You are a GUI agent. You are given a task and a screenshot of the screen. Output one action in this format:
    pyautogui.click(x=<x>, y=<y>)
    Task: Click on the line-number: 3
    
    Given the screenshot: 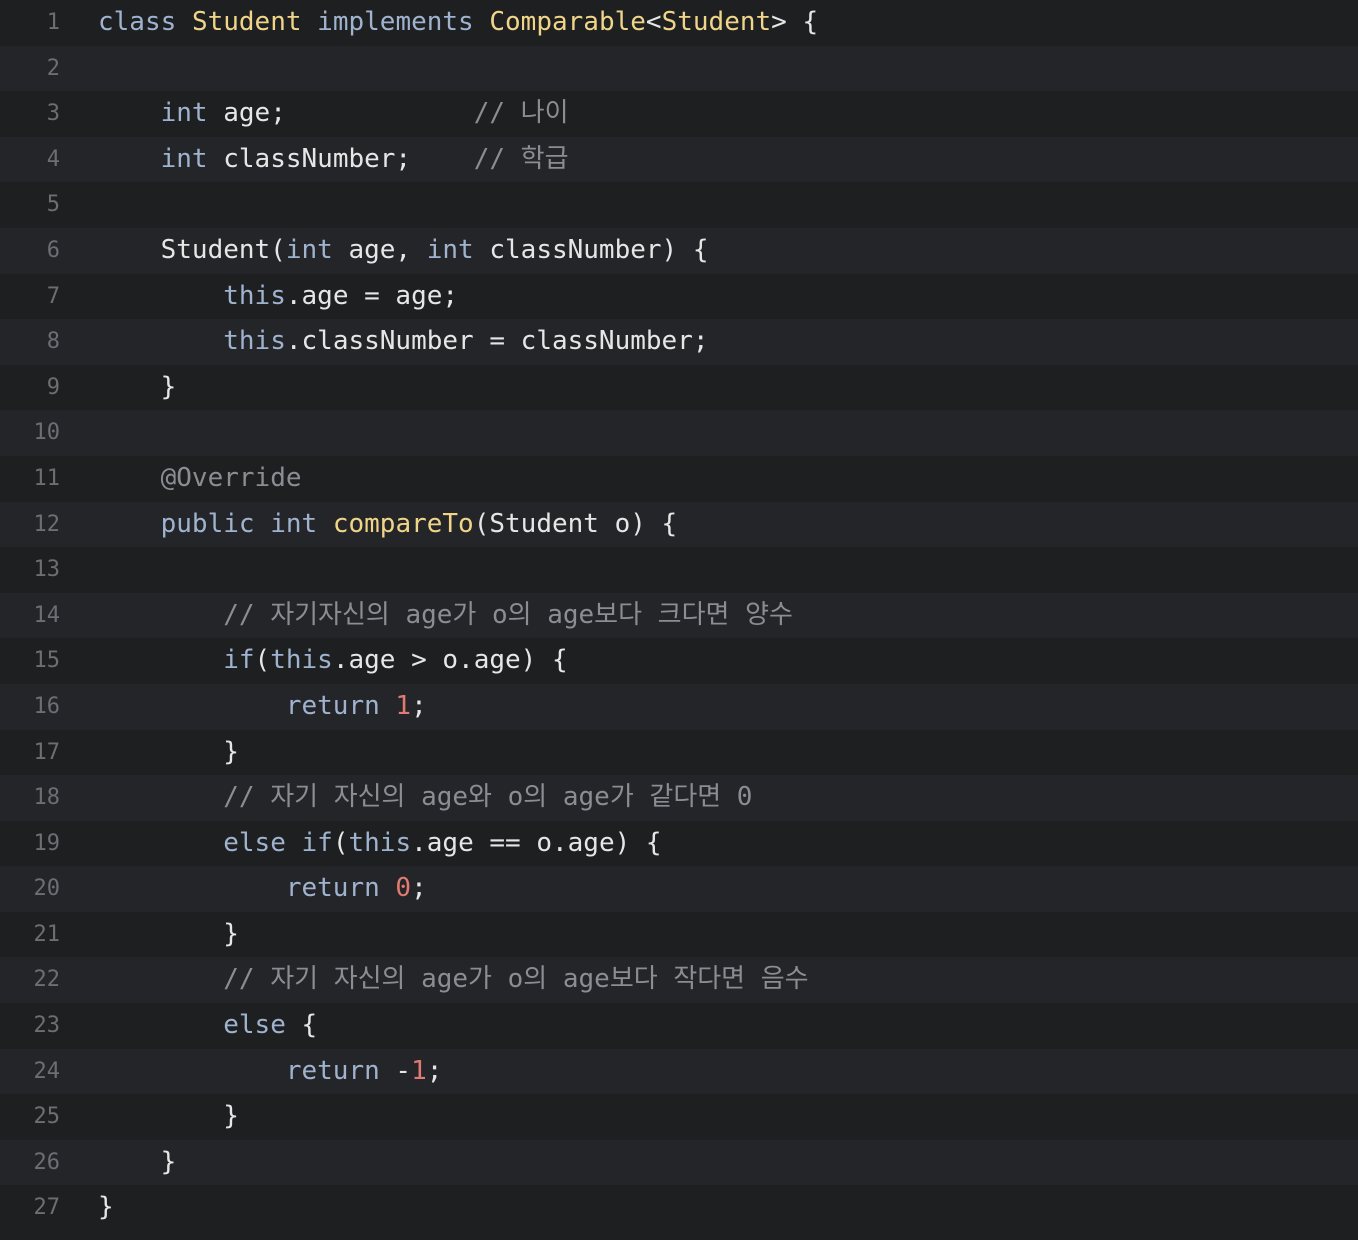 What is the action you would take?
    pyautogui.click(x=53, y=114)
    